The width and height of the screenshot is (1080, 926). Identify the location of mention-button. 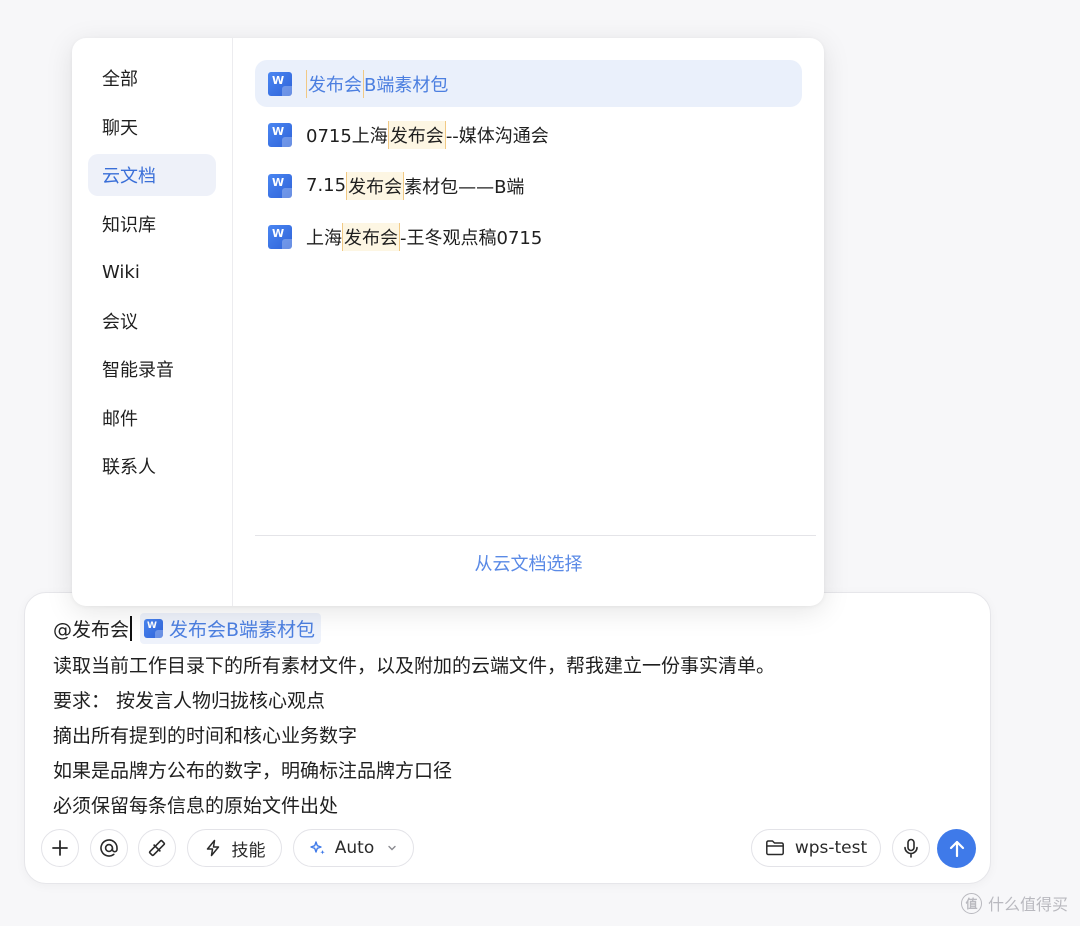
(109, 848).